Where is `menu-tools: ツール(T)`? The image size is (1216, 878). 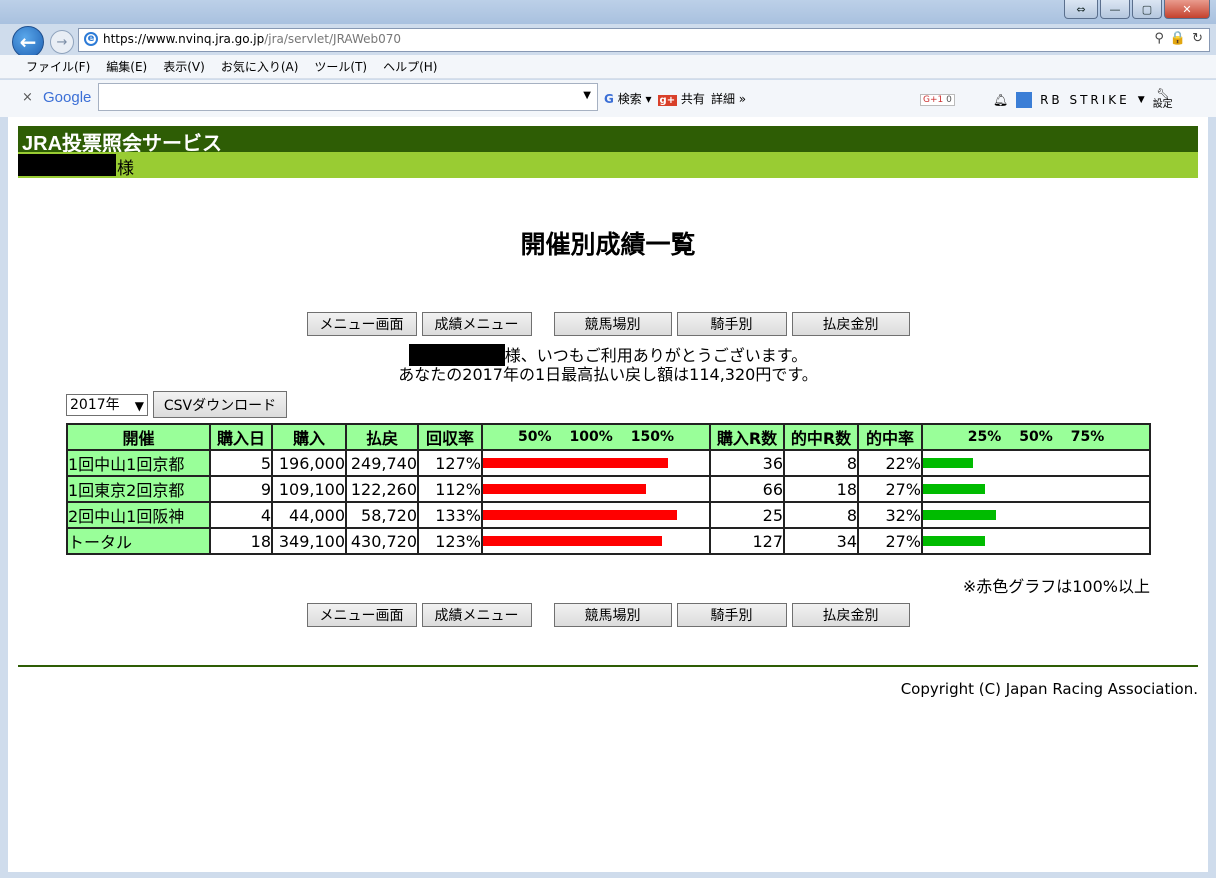
menu-tools: ツール(T) is located at coordinates (340, 66).